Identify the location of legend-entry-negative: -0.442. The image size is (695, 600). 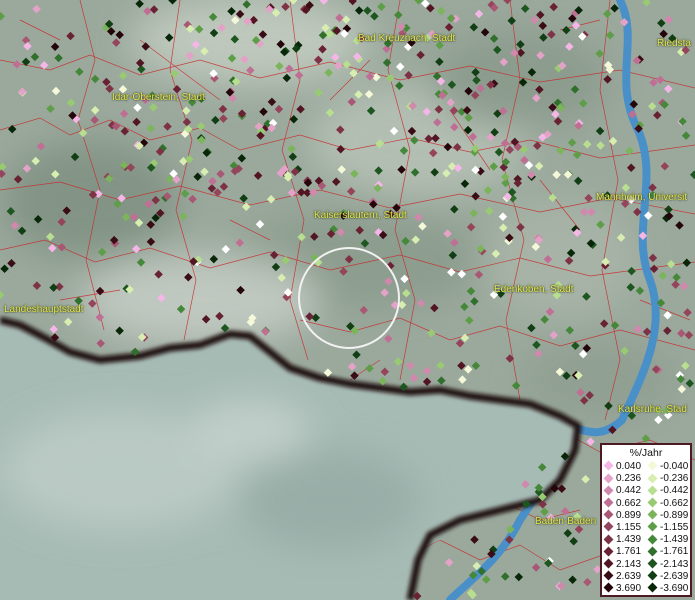
(667, 491).